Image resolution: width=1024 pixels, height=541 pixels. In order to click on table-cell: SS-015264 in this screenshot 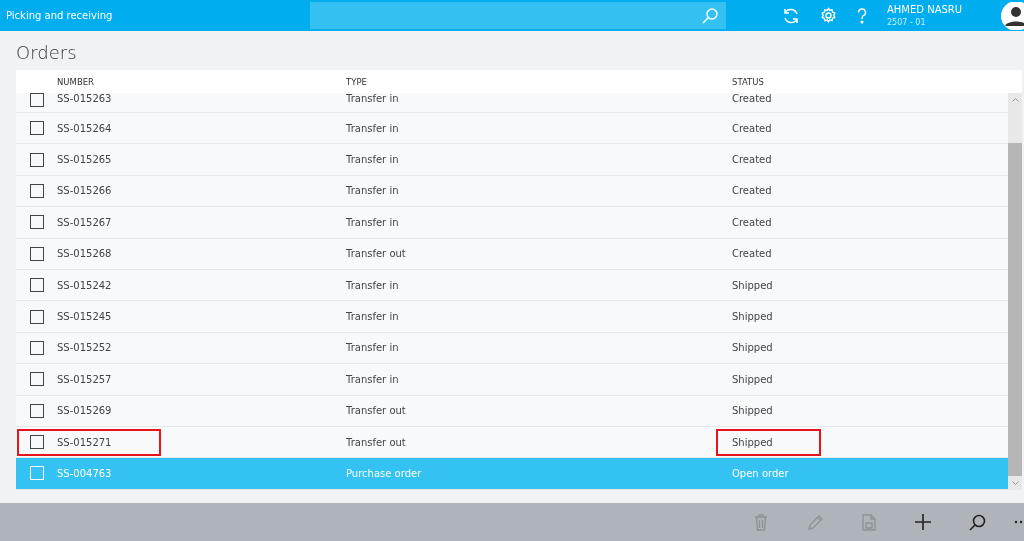, I will do `click(84, 128)`.